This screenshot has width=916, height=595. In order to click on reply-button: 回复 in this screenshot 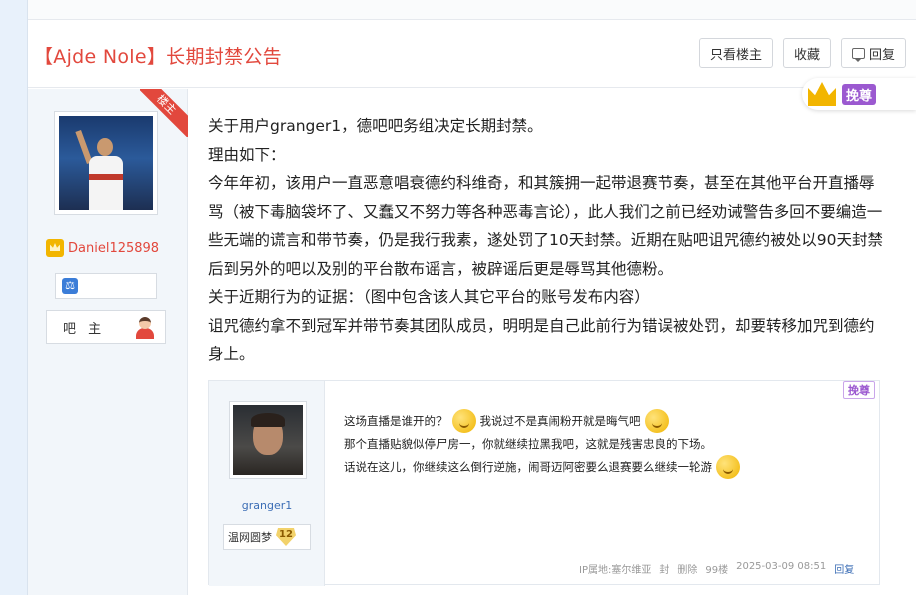, I will do `click(873, 53)`.